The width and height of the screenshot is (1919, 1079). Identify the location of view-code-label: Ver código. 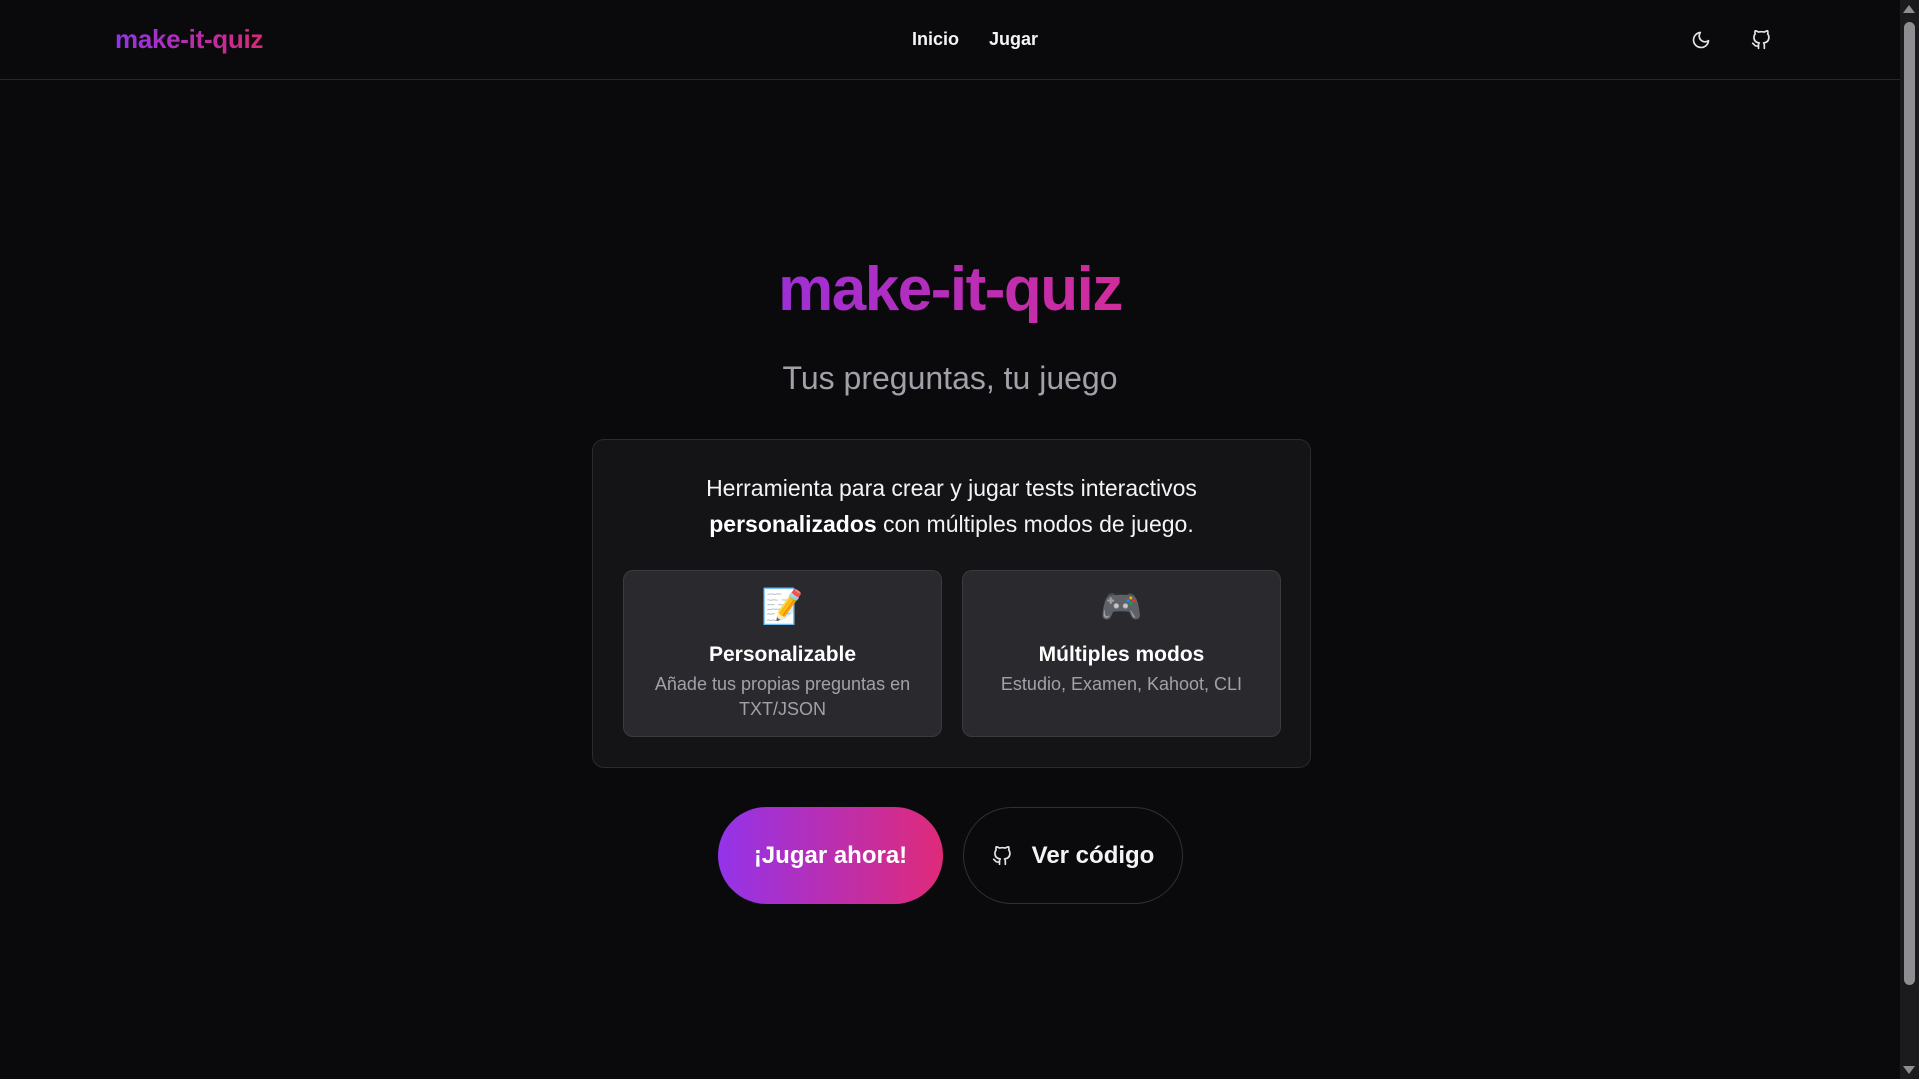
(1093, 855).